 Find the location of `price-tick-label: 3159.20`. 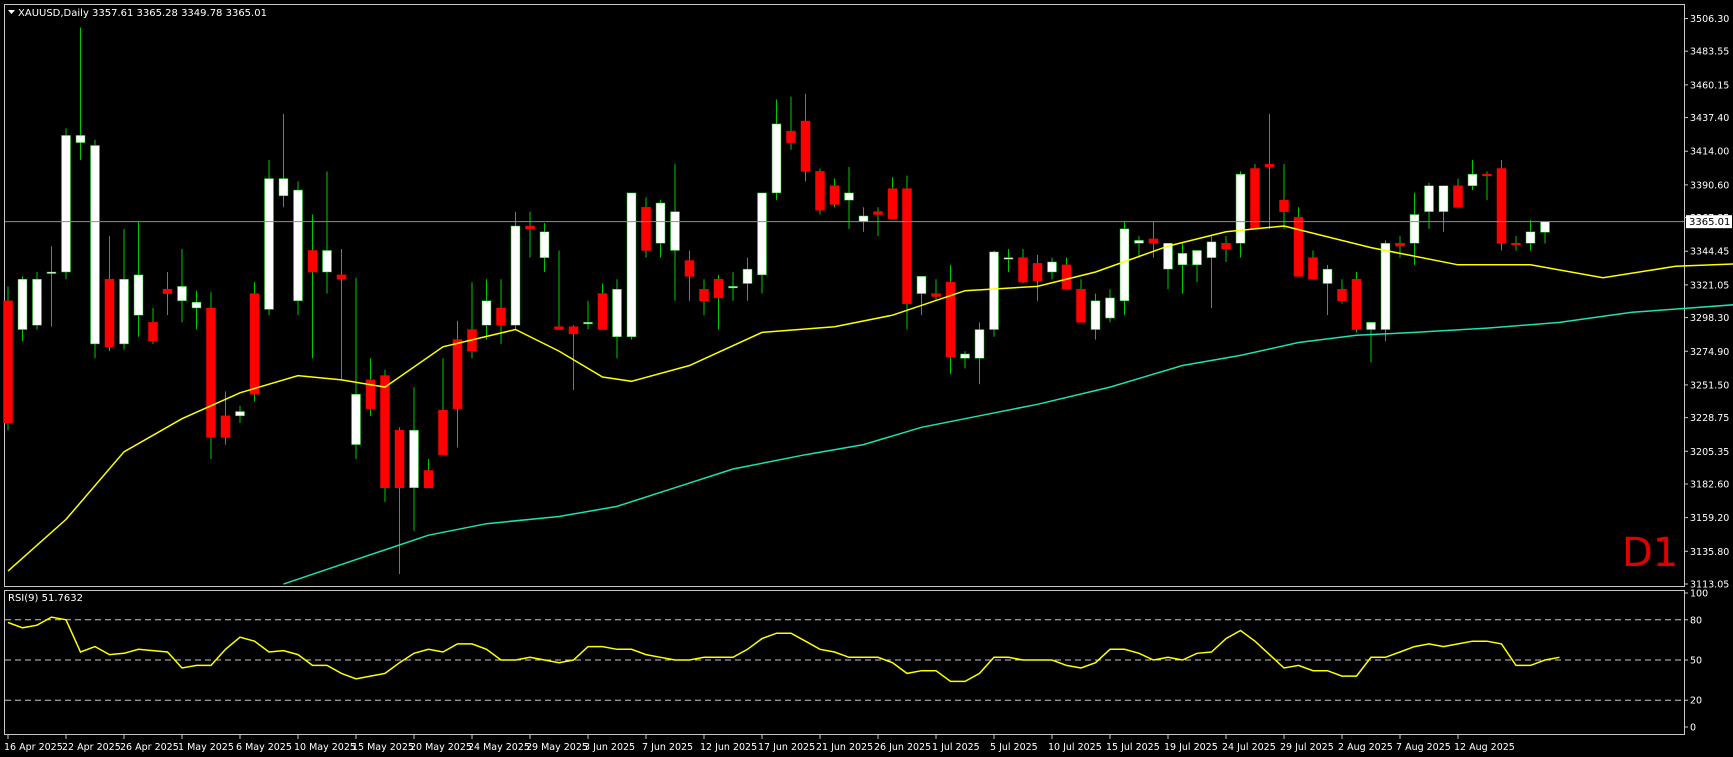

price-tick-label: 3159.20 is located at coordinates (1709, 518).